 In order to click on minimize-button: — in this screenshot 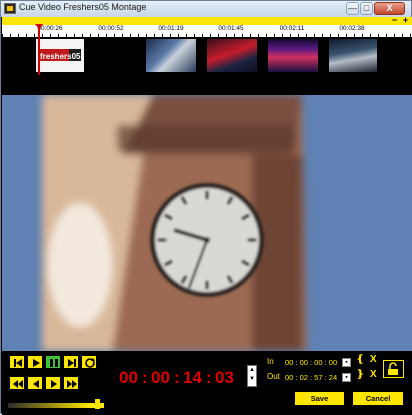, I will do `click(352, 8)`.